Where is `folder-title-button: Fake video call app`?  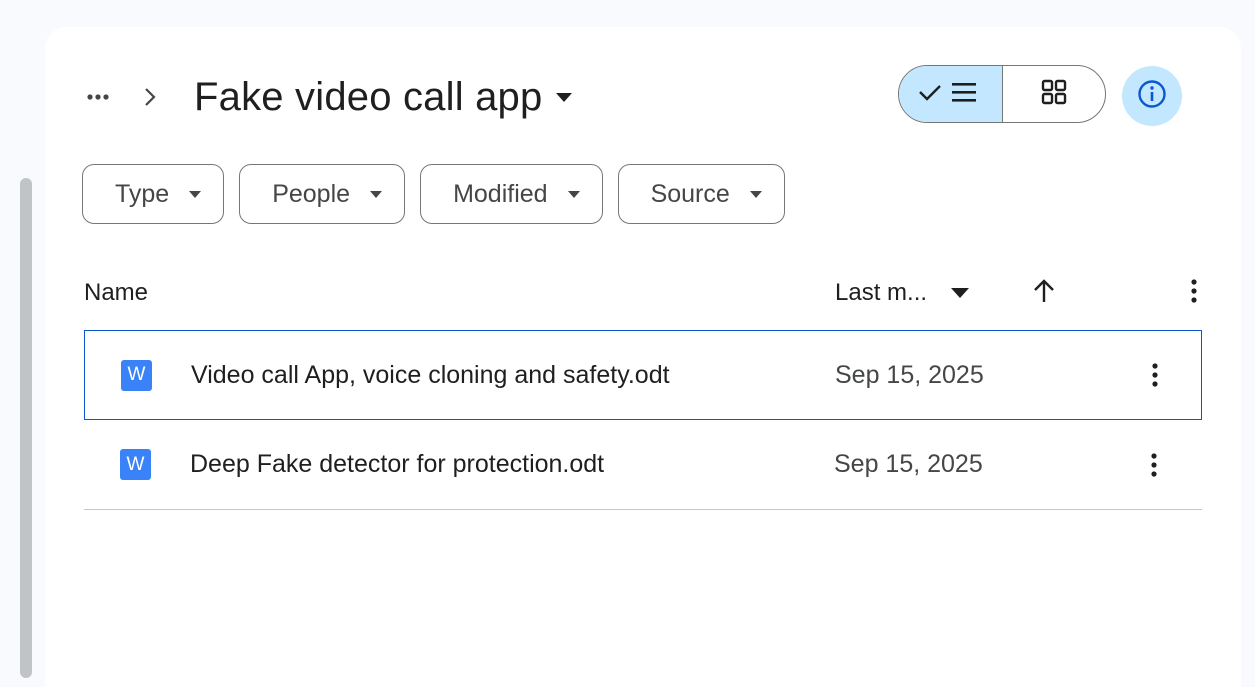
folder-title-button: Fake video call app is located at coordinates (383, 97).